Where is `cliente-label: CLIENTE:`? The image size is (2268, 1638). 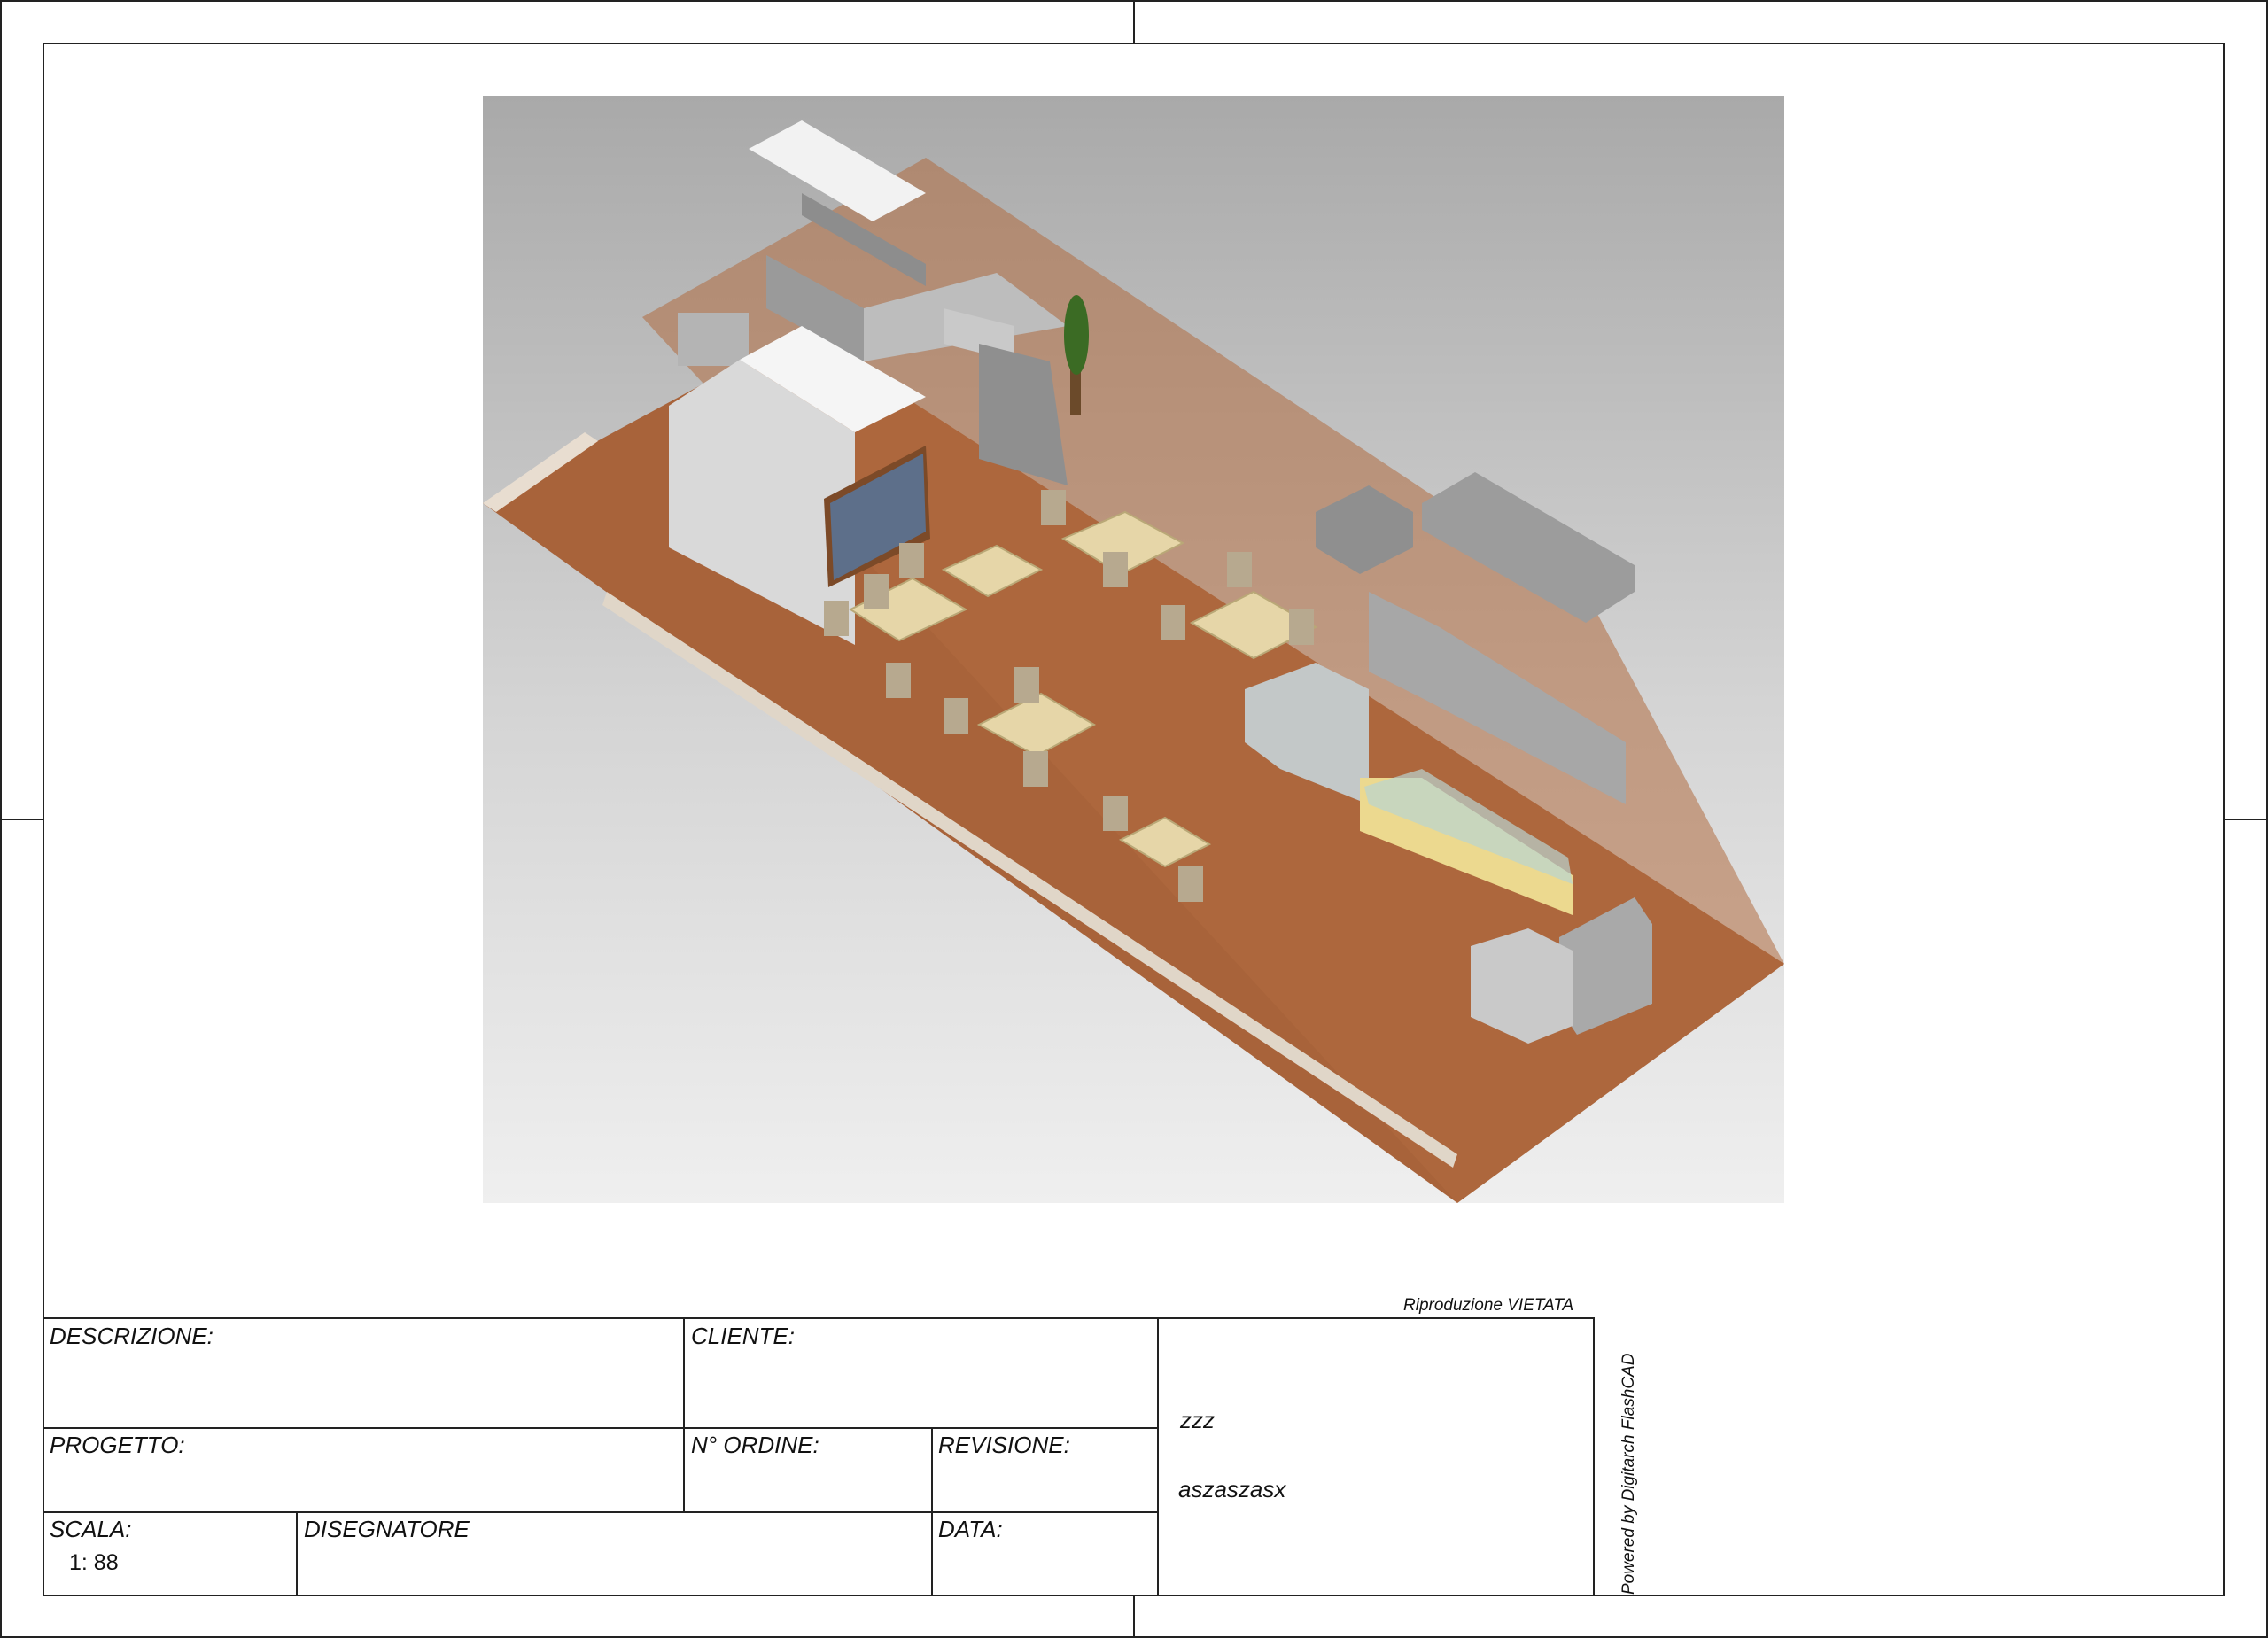 cliente-label: CLIENTE: is located at coordinates (743, 1336).